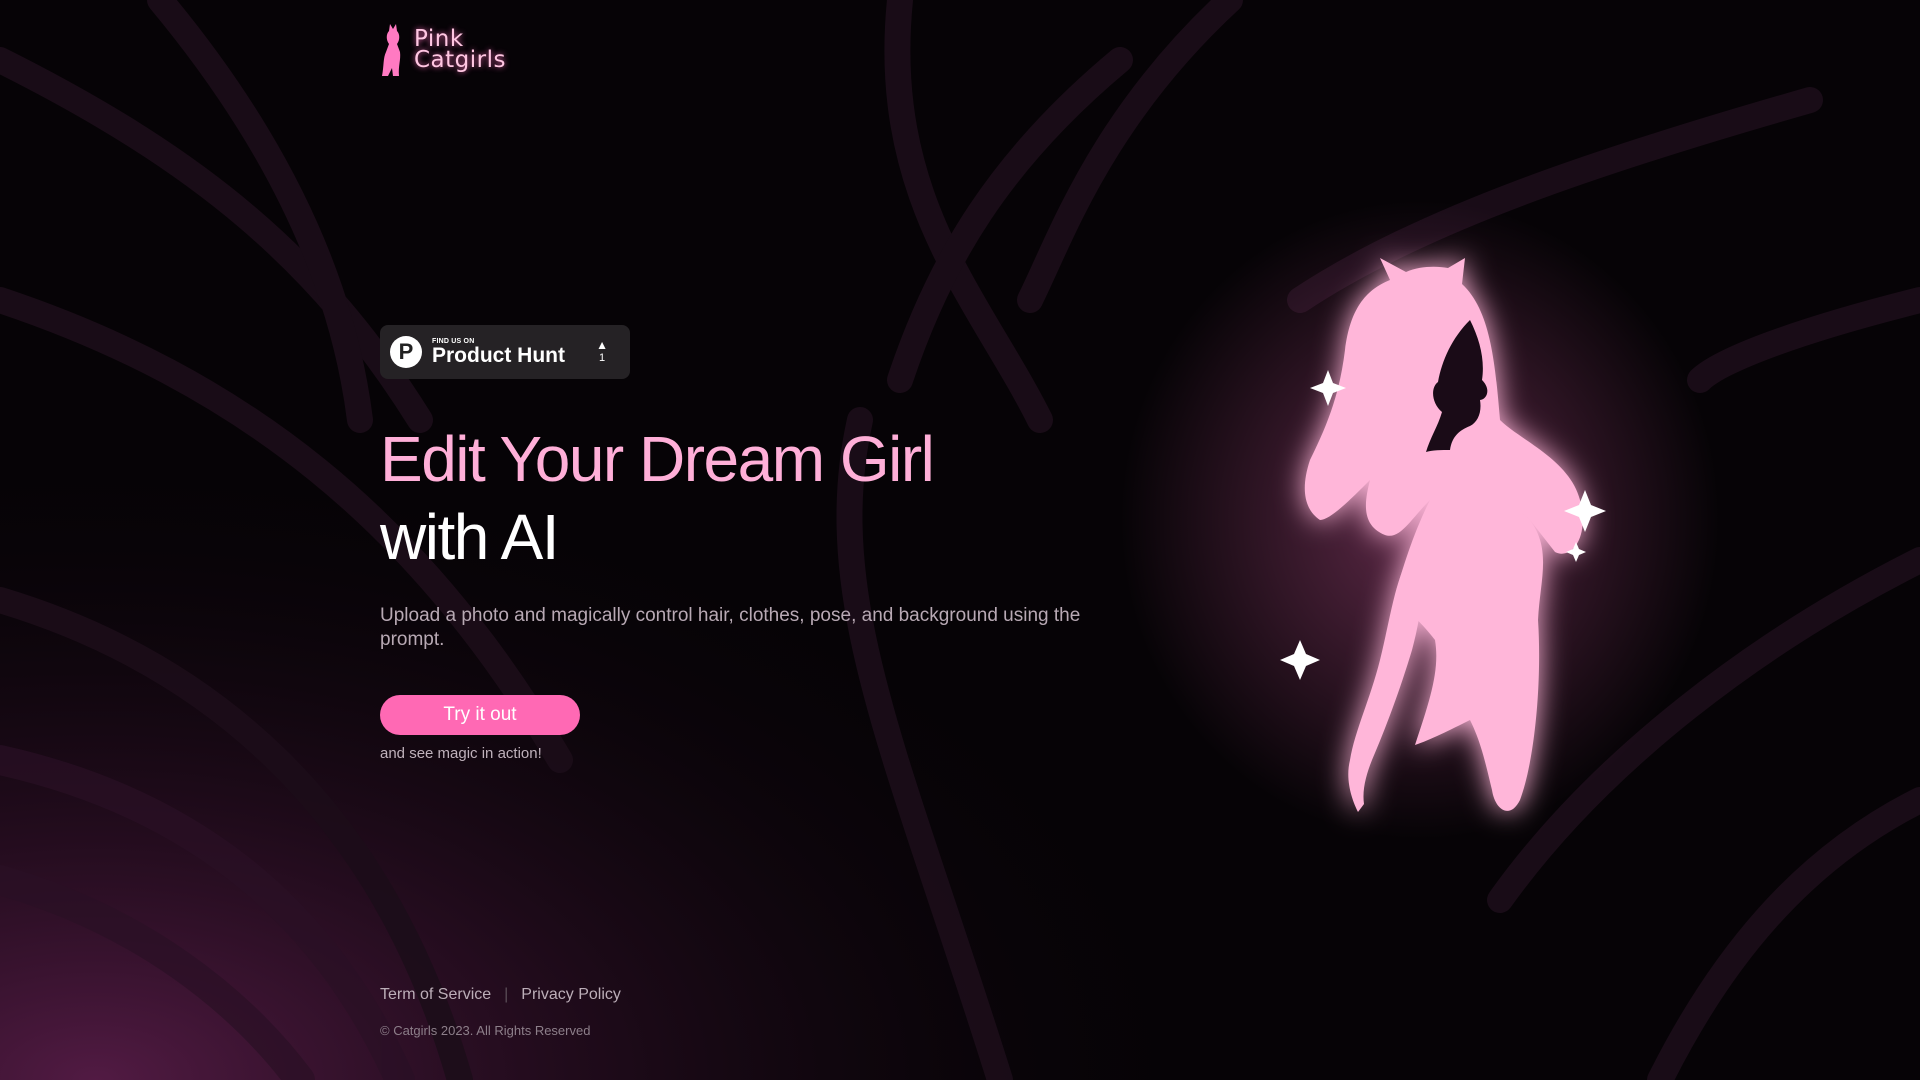 The image size is (1920, 1080). Describe the element at coordinates (602, 345) in the screenshot. I see `upvote-arrow-icon: ▲` at that location.